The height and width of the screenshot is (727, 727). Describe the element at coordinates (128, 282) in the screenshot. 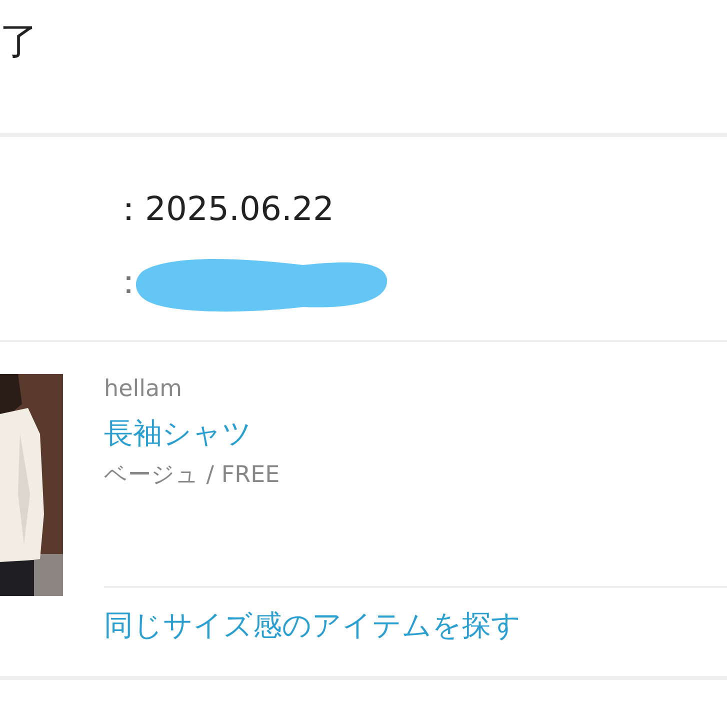

I see `label-colon: ：` at that location.